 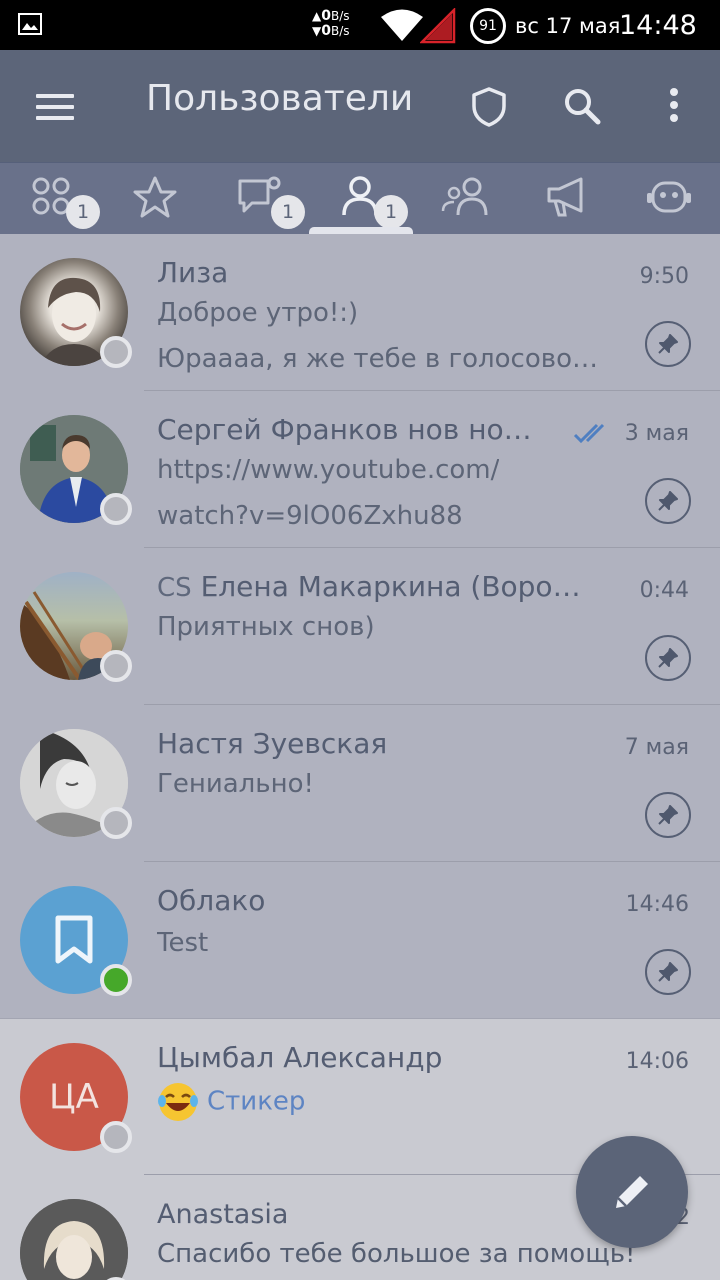 I want to click on chat-message: Стикер, so click(x=231, y=1102).